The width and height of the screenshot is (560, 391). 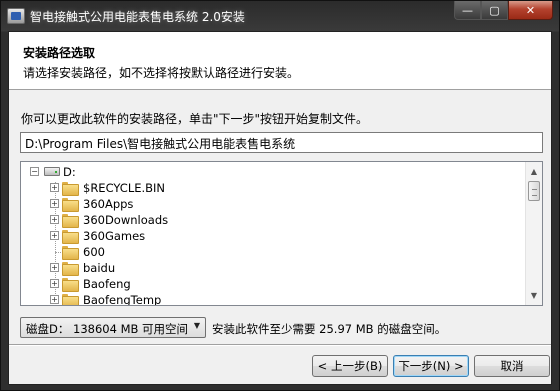 I want to click on tree-folder-row: + $RECYCLE.BIN, so click(x=273, y=188).